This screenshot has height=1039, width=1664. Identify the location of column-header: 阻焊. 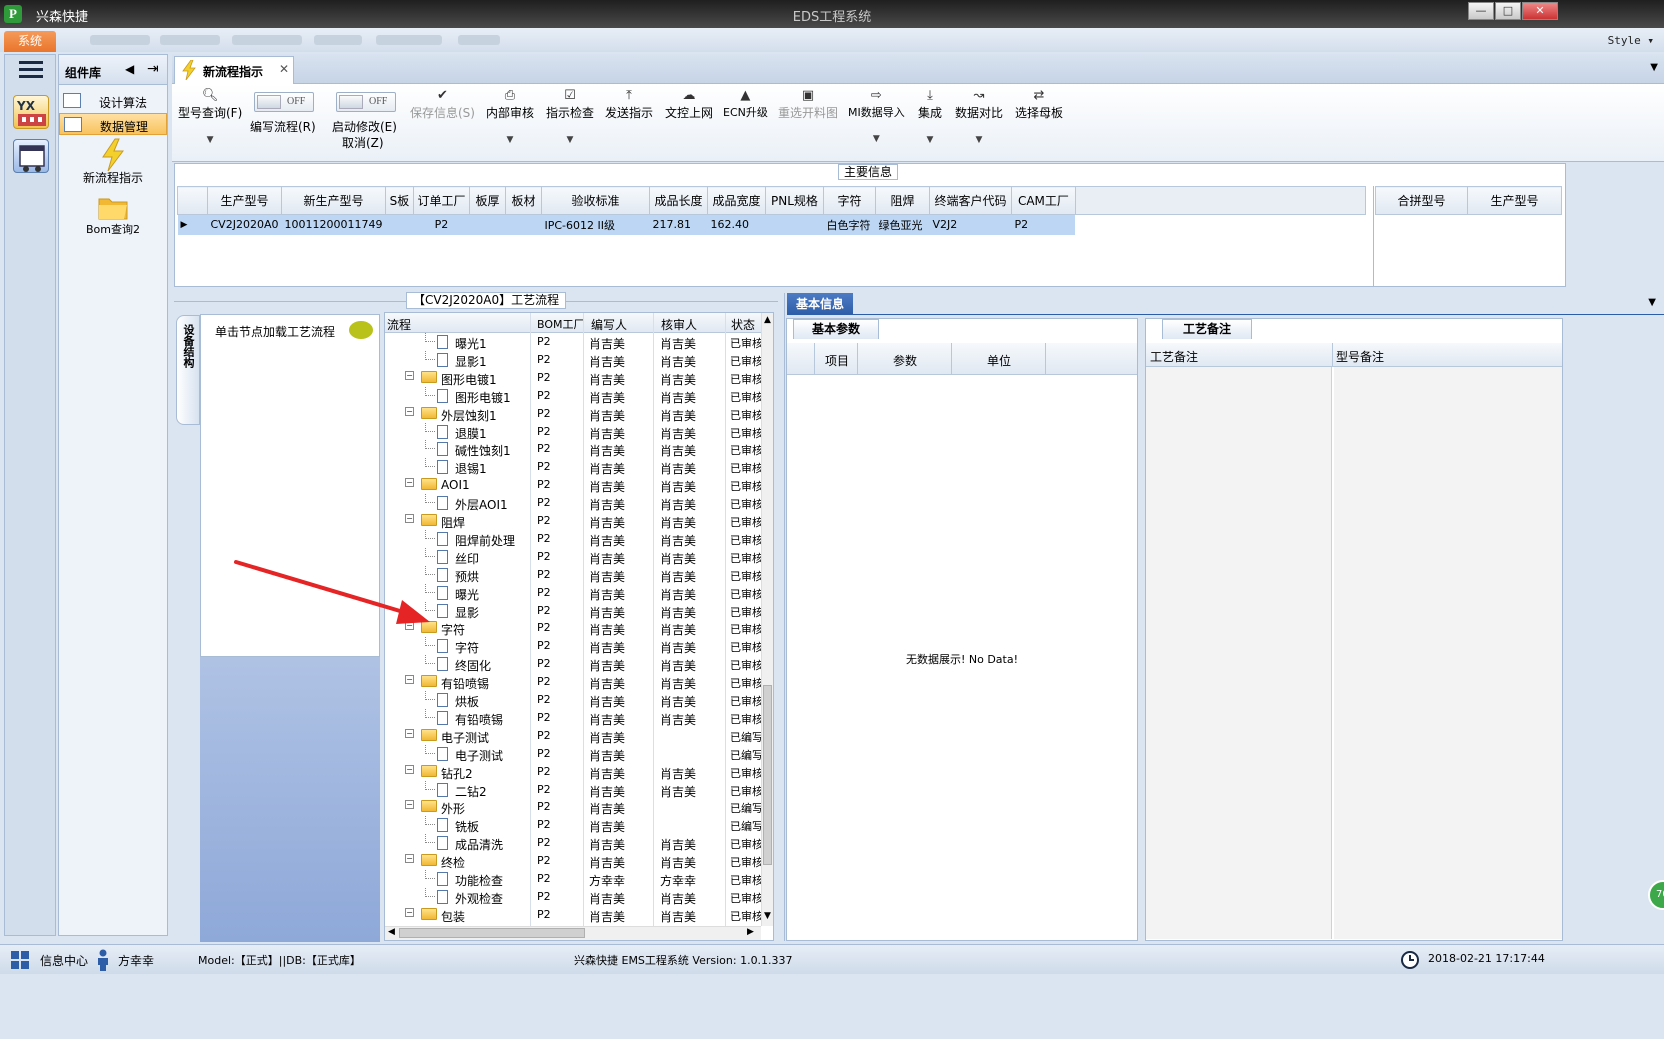
(902, 200).